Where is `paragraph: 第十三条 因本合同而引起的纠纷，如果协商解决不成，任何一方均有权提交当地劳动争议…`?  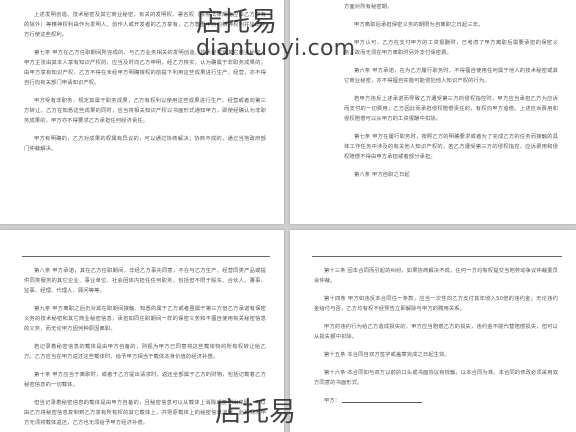
paragraph: 第十三条 因本合同而引起的纠纷，如果协商解决不成，任何一方均有权提交当地劳动争议… is located at coordinates (436, 276).